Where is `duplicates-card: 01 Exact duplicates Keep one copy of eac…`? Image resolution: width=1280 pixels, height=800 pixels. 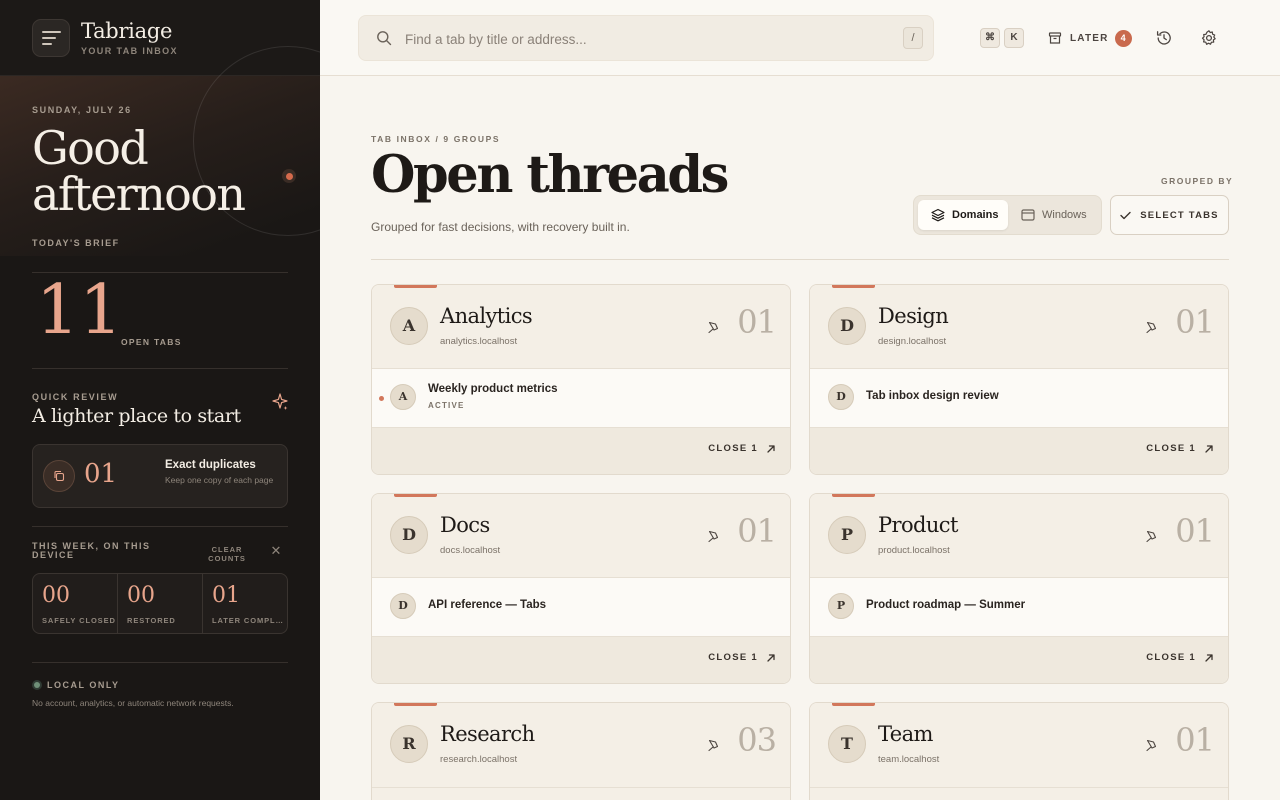 duplicates-card: 01 Exact duplicates Keep one copy of eac… is located at coordinates (160, 476).